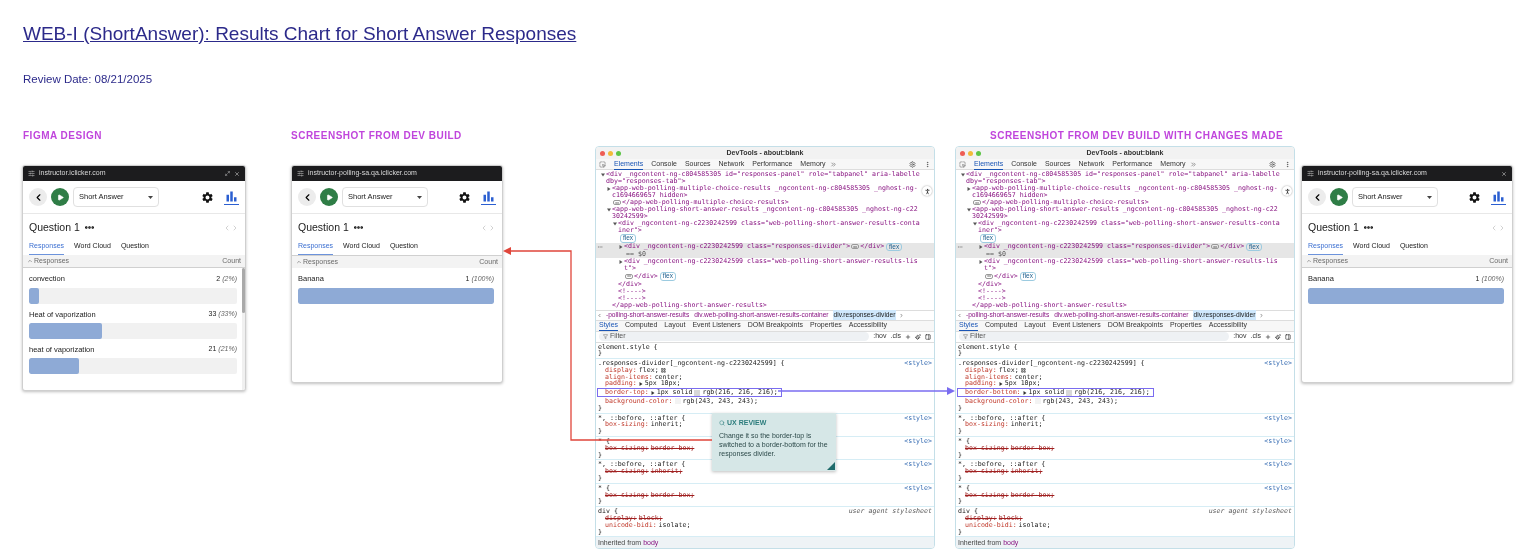  Describe the element at coordinates (376, 136) in the screenshot. I see `section-heading: SCREENSHOT FROM DEV BUILD` at that location.